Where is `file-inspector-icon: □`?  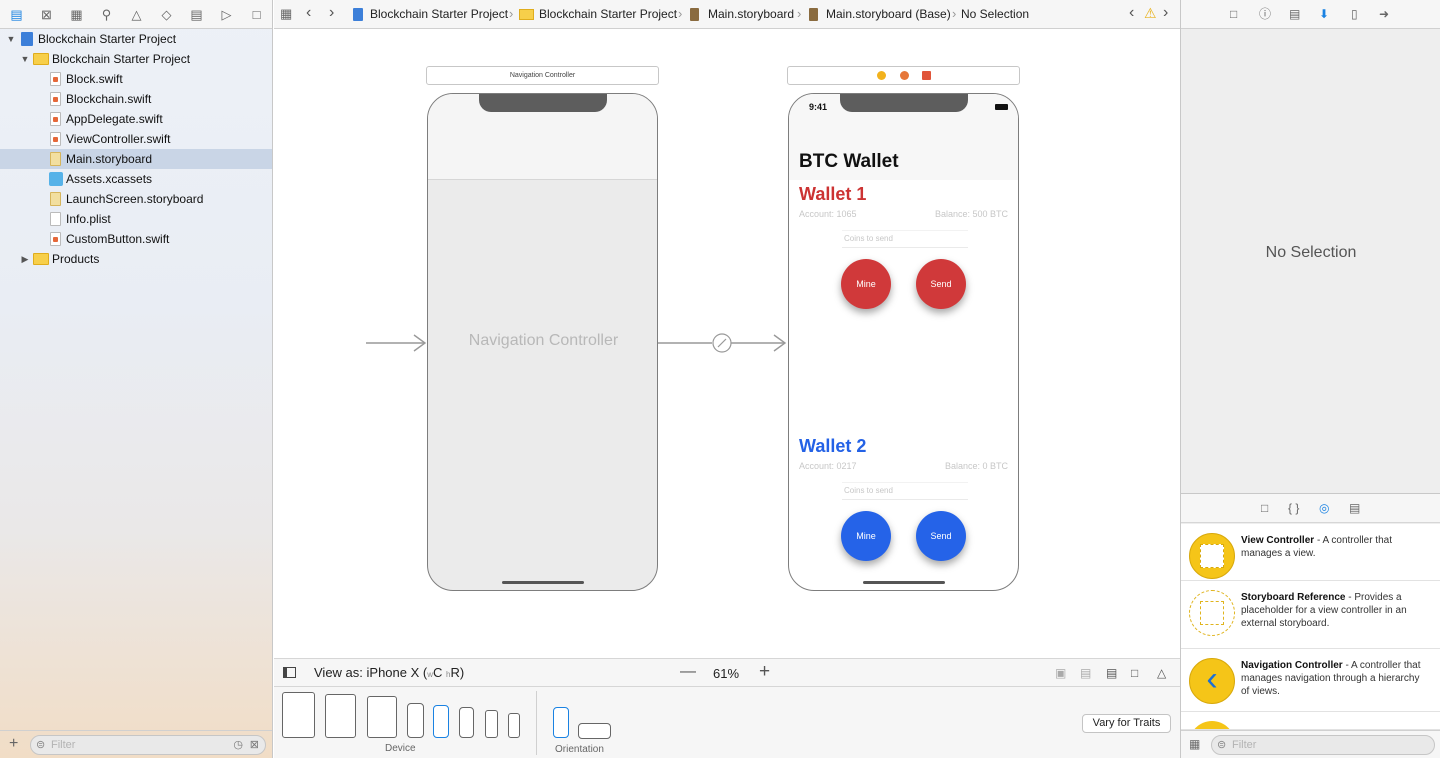
file-inspector-icon: □ is located at coordinates (1233, 14).